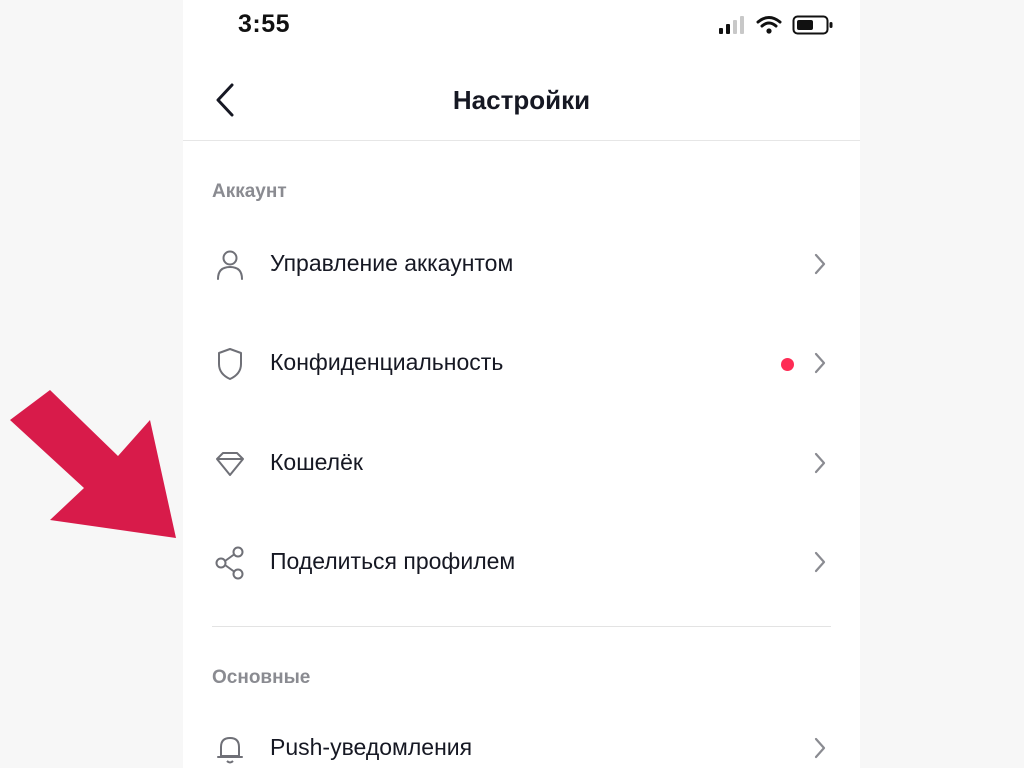  What do you see at coordinates (787, 364) in the screenshot?
I see `notification-badge` at bounding box center [787, 364].